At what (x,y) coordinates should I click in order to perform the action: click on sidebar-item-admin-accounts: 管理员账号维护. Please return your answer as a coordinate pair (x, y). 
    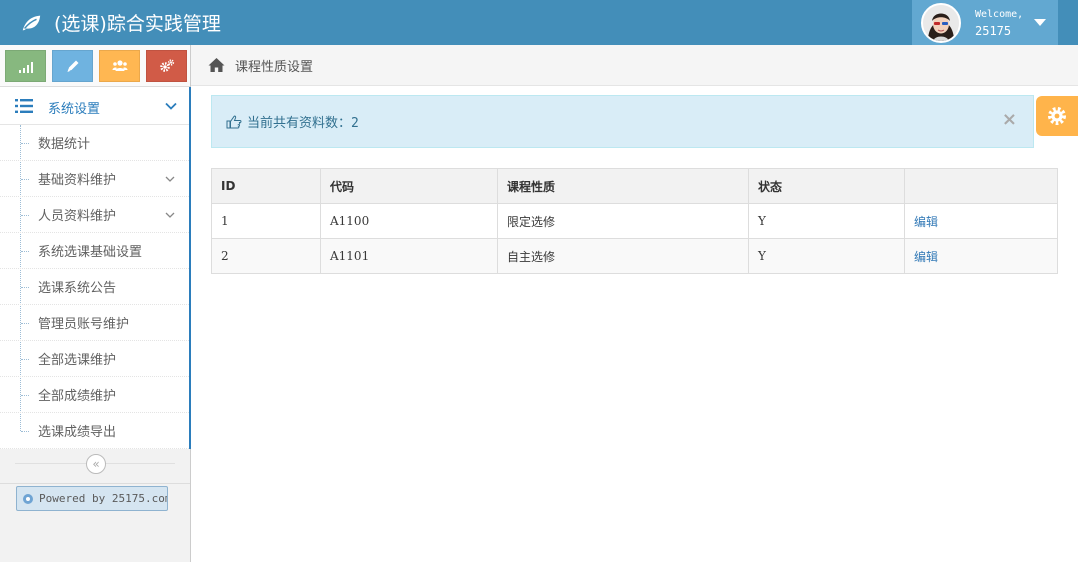
    Looking at the image, I should click on (94, 323).